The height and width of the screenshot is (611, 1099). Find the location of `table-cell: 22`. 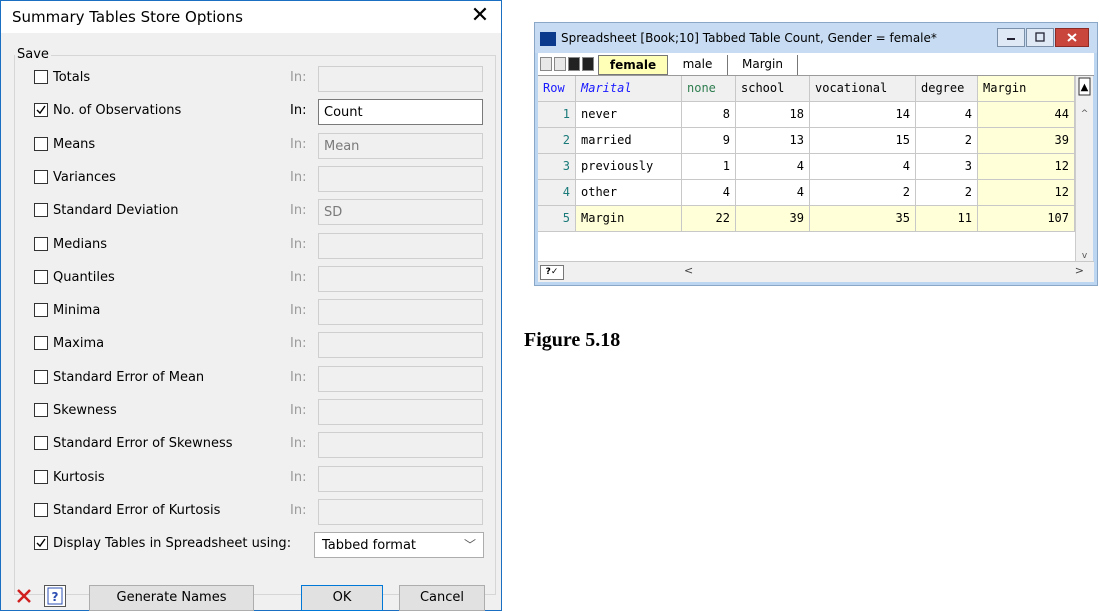

table-cell: 22 is located at coordinates (709, 219).